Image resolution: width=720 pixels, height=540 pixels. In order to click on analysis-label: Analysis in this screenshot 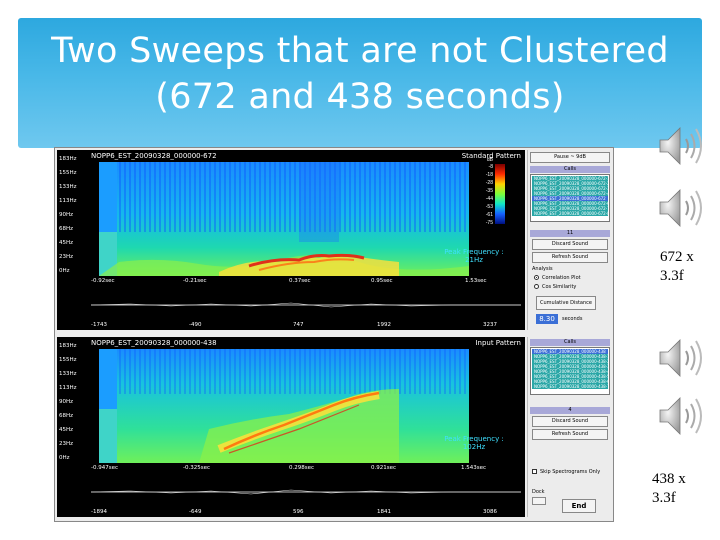, I will do `click(542, 269)`.